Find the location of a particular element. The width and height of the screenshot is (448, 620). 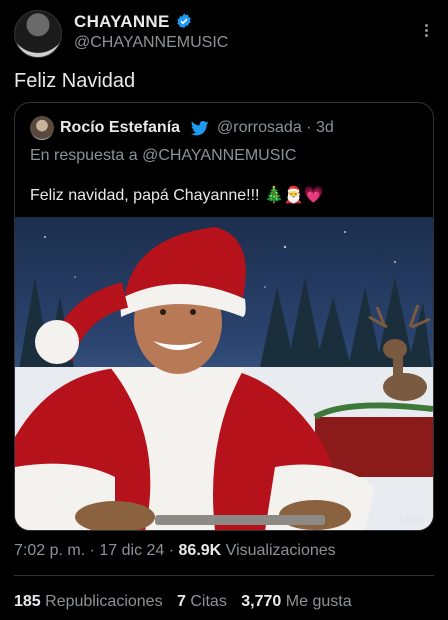

author-handle: @CHAYANNEMUSIC is located at coordinates (151, 43).